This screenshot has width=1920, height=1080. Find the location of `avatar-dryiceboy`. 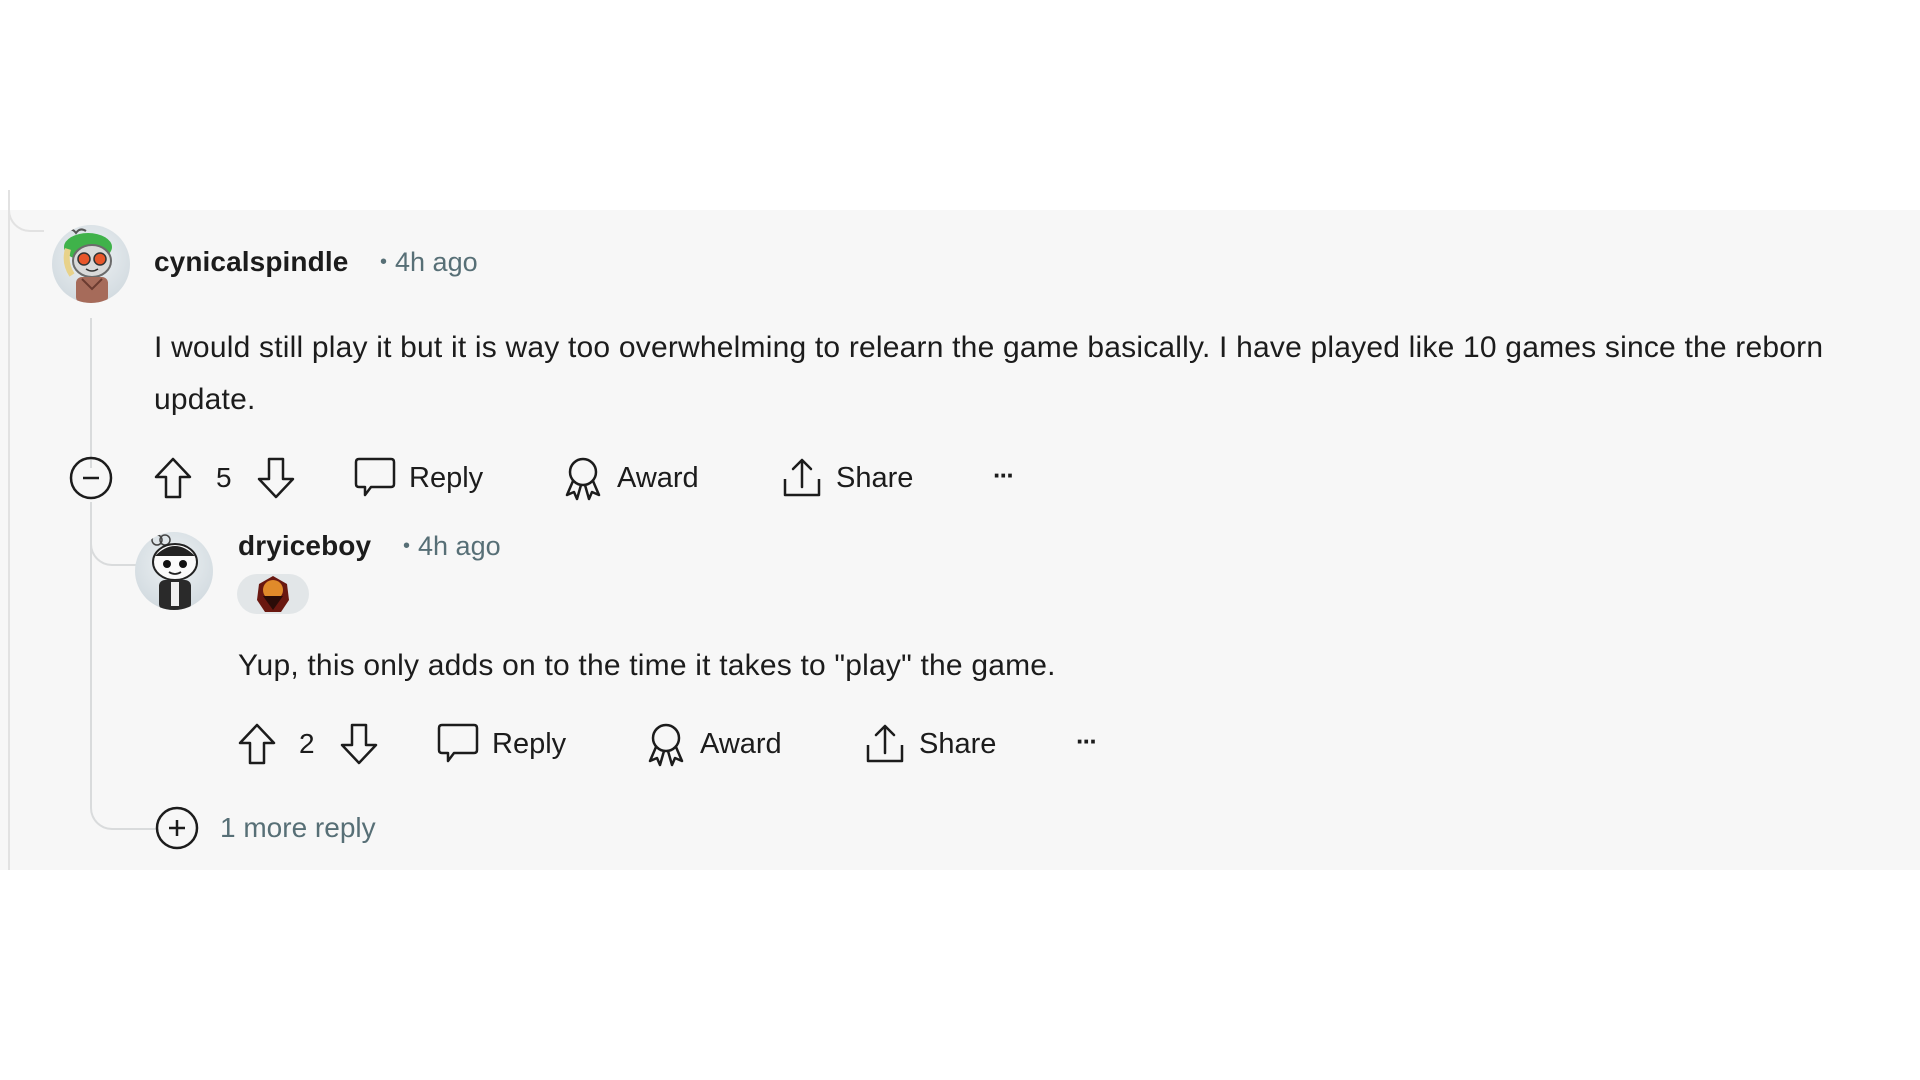

avatar-dryiceboy is located at coordinates (174, 571).